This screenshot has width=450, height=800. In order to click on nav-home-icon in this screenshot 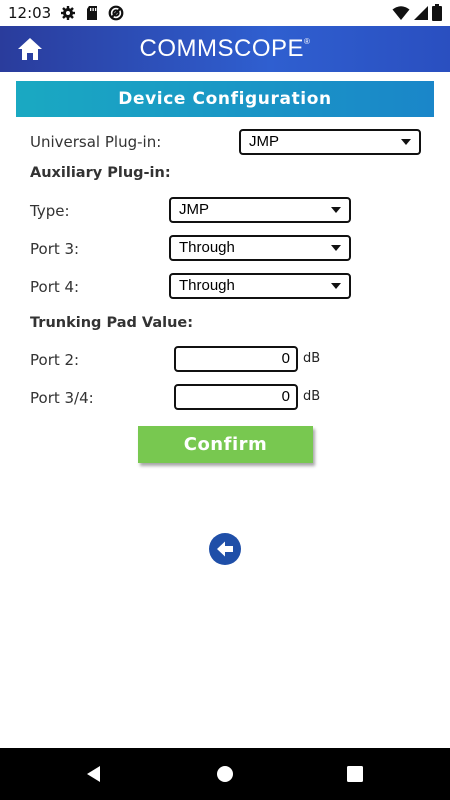, I will do `click(225, 774)`.